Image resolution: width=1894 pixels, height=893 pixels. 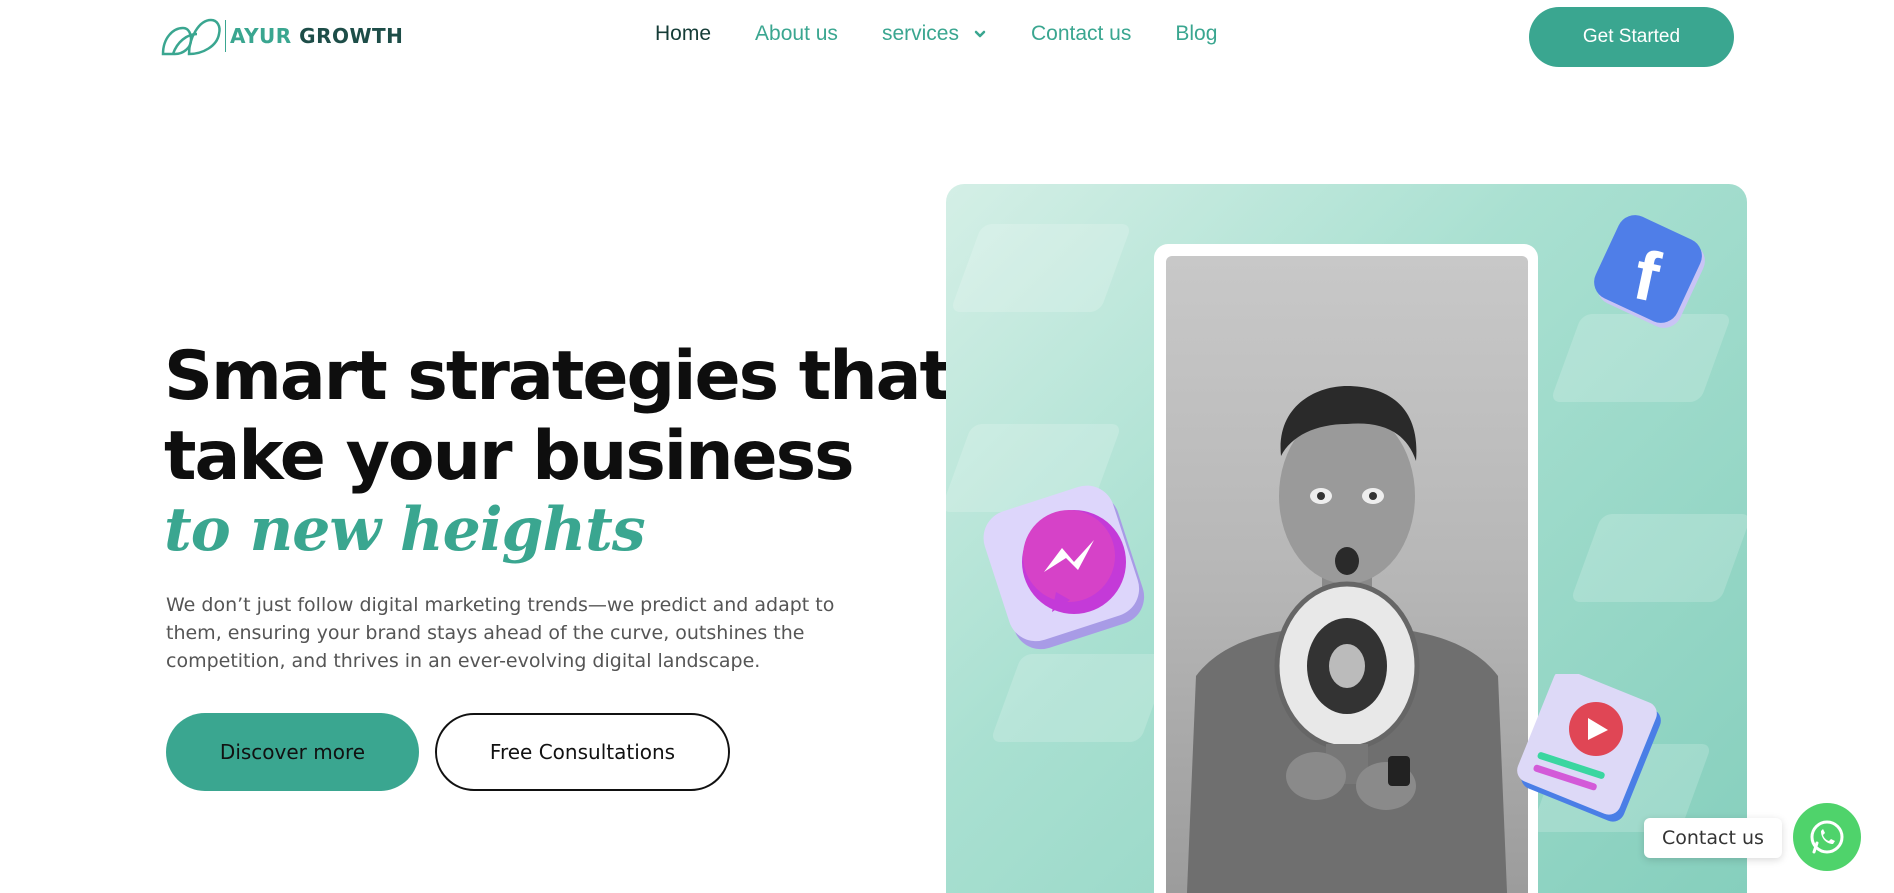 I want to click on leaf-logo-icon, so click(x=191, y=37).